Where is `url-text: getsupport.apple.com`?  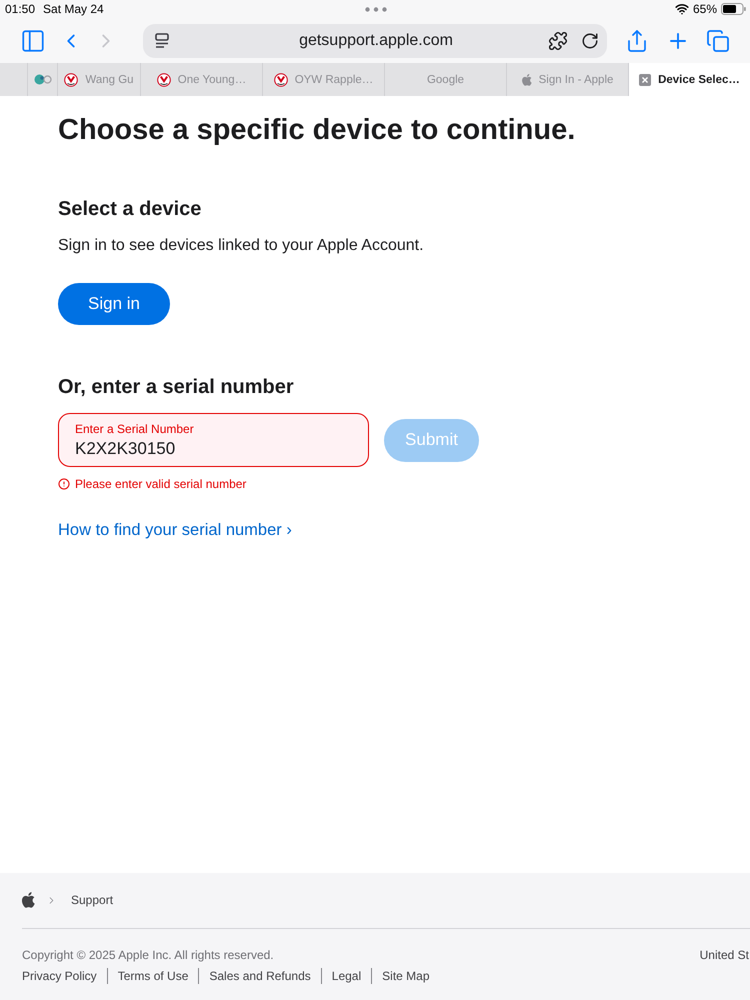
url-text: getsupport.apple.com is located at coordinates (376, 41).